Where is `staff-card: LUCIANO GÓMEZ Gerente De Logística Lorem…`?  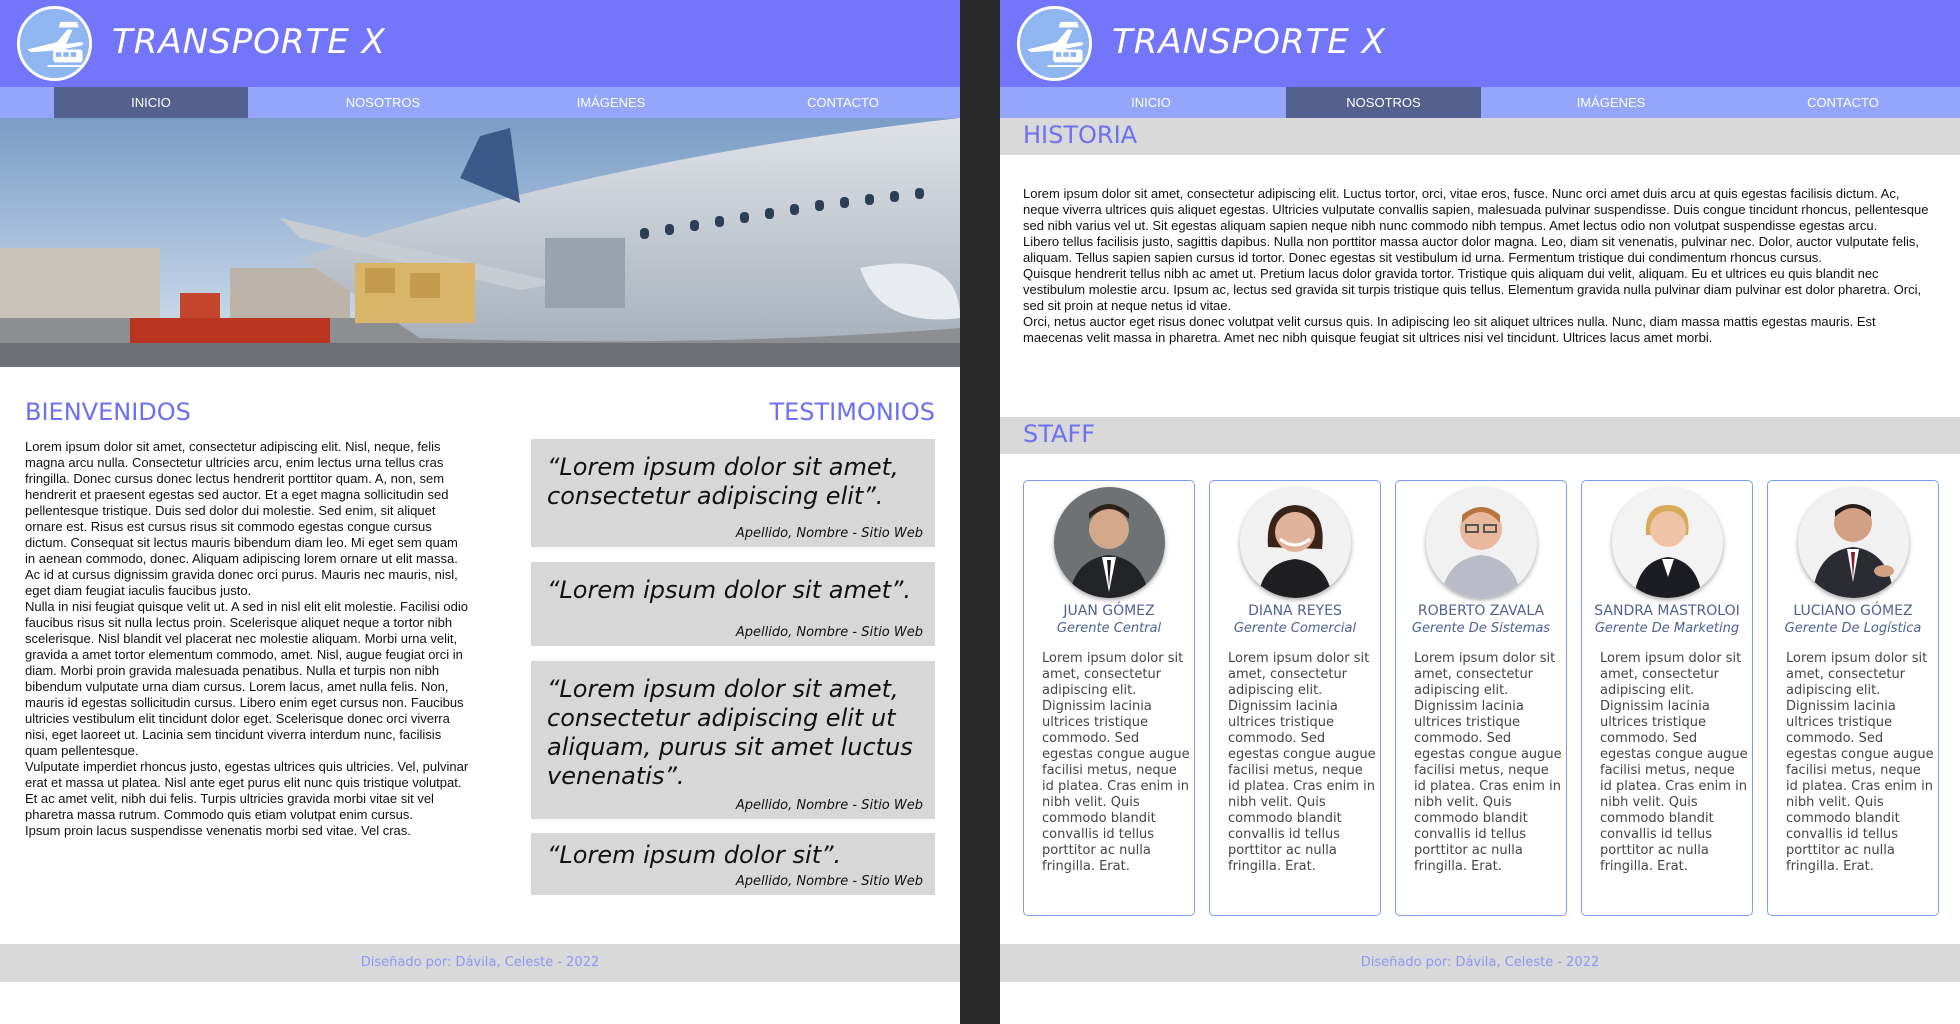
staff-card: LUCIANO GÓMEZ Gerente De Logística Lorem… is located at coordinates (1853, 698).